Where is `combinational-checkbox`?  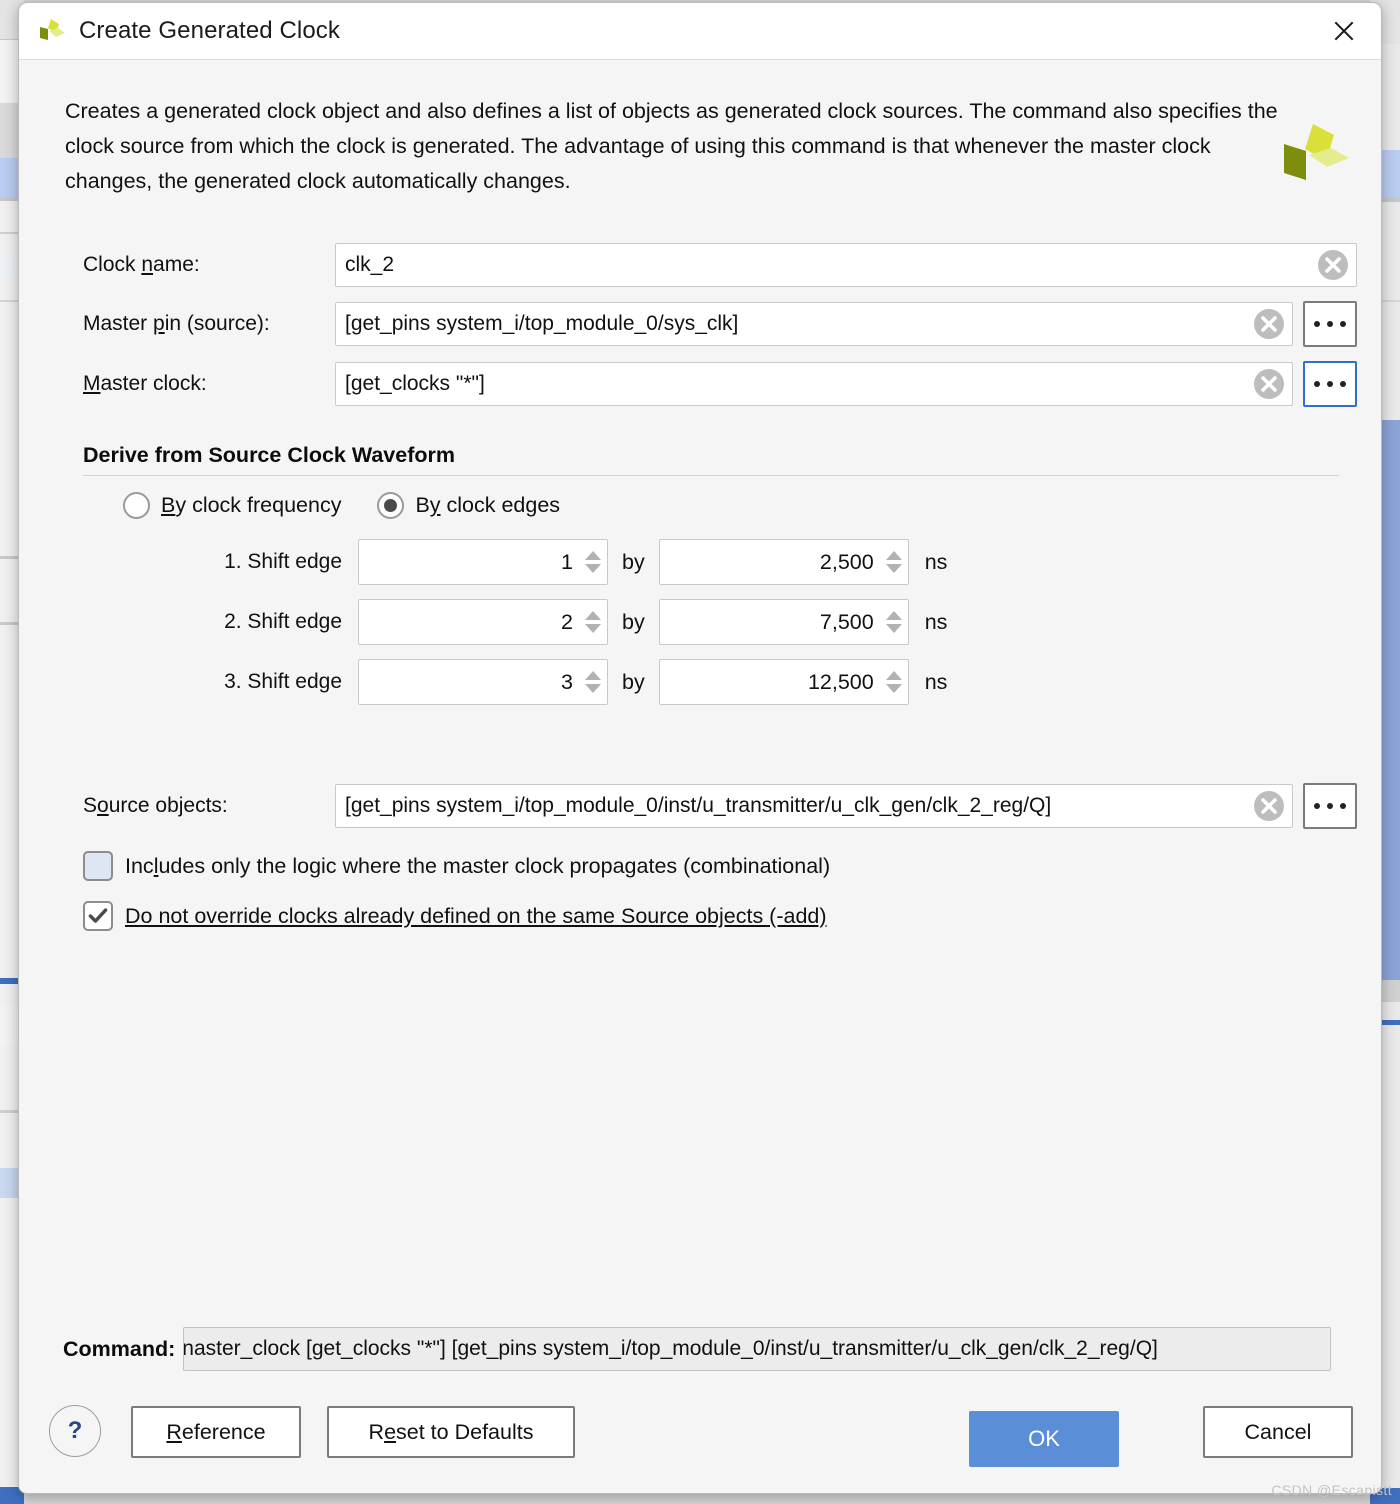
combinational-checkbox is located at coordinates (98, 866).